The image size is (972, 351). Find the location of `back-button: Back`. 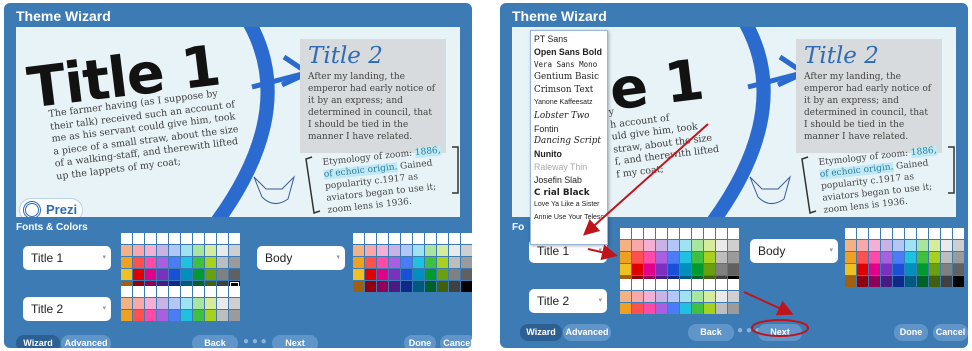

back-button: Back is located at coordinates (711, 332).